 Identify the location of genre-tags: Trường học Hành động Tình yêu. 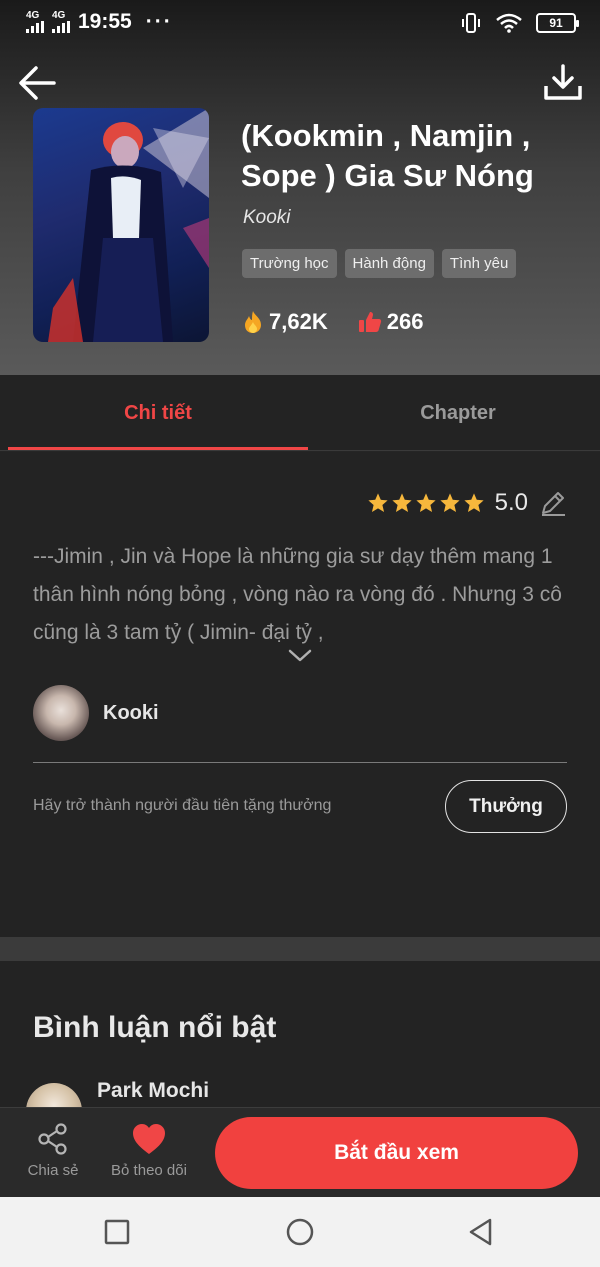
(379, 263).